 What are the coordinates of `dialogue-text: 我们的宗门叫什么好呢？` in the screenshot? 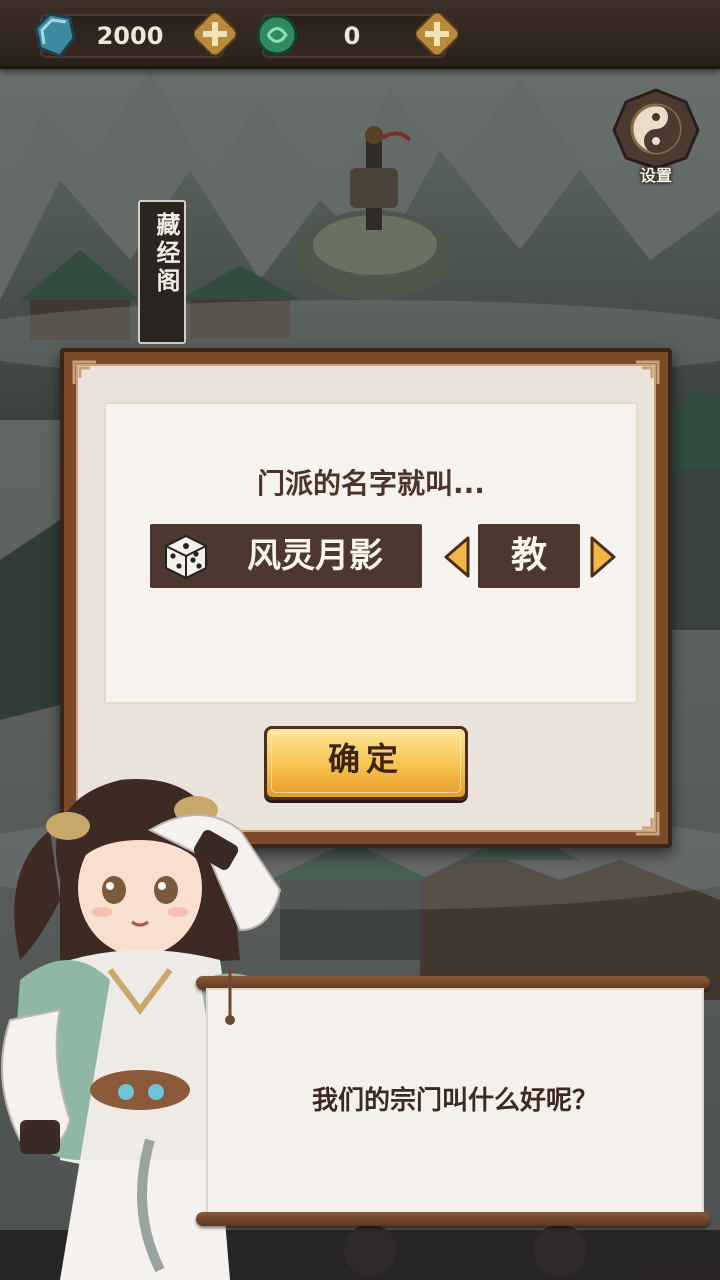 It's located at (454, 1101).